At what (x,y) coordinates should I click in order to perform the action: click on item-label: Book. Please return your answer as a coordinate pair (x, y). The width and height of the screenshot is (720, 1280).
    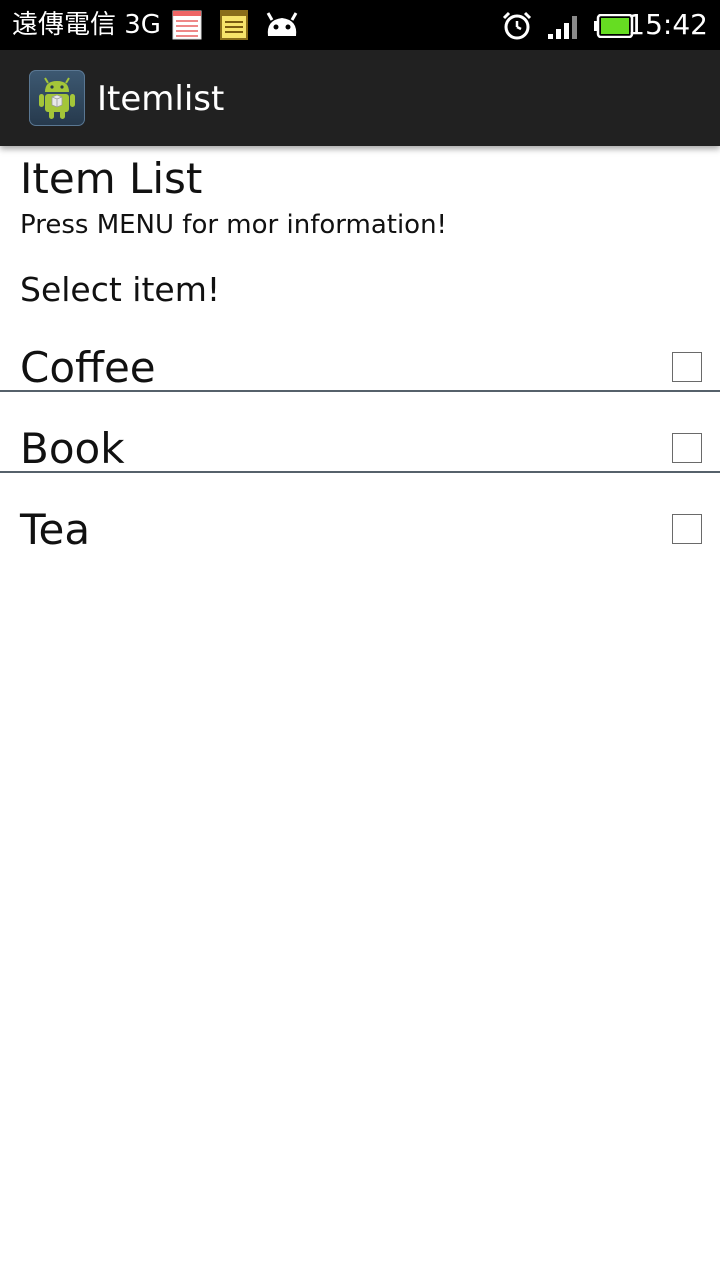
    Looking at the image, I should click on (72, 448).